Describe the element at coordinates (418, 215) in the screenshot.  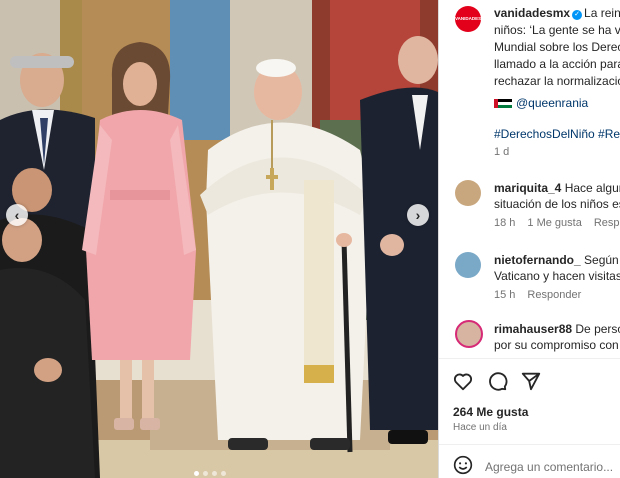
I see `next-image-button: ›` at that location.